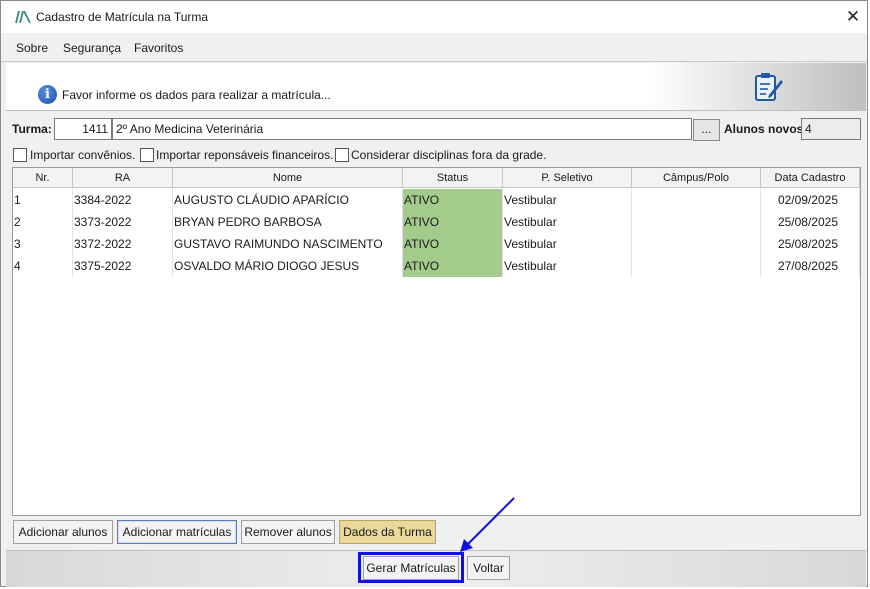 The width and height of the screenshot is (870, 589). Describe the element at coordinates (853, 17) in the screenshot. I see `close-icon: ✕` at that location.